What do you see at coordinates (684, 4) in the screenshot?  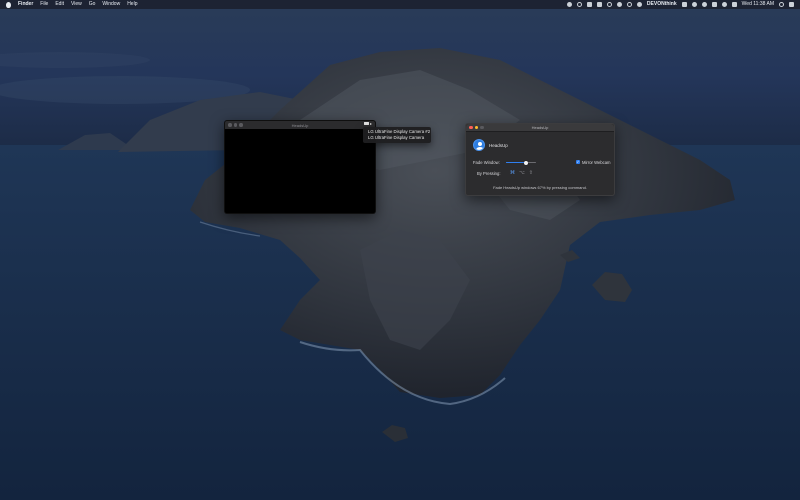 I see `screen-status-icon` at bounding box center [684, 4].